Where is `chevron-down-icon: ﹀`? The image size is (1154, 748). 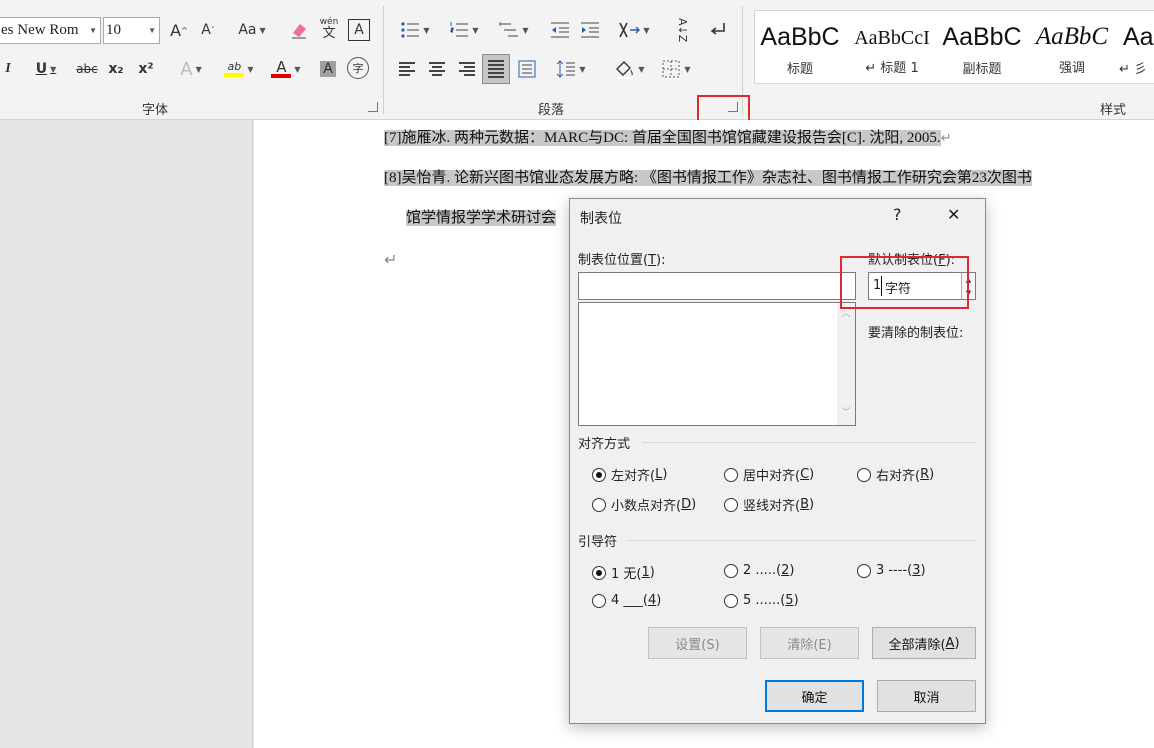
chevron-down-icon: ﹀ is located at coordinates (846, 411).